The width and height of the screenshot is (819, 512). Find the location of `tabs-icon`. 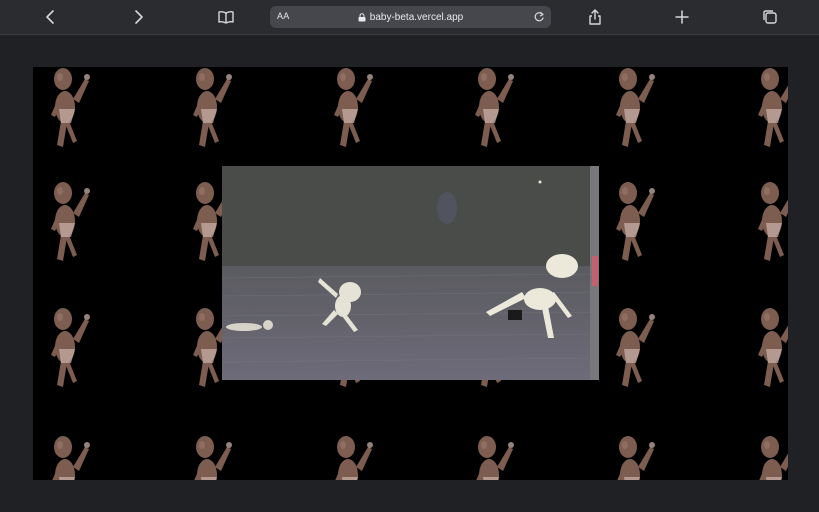

tabs-icon is located at coordinates (770, 17).